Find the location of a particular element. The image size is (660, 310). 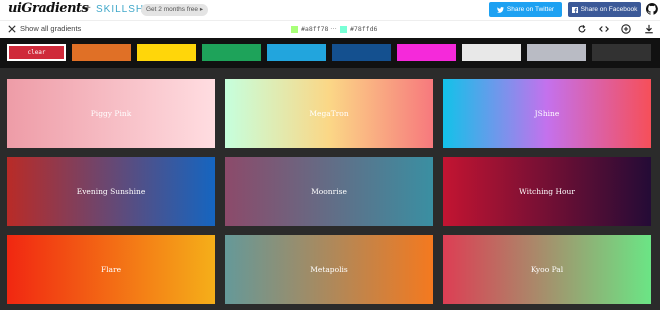

filter-clear-label: clear is located at coordinates (36, 52).